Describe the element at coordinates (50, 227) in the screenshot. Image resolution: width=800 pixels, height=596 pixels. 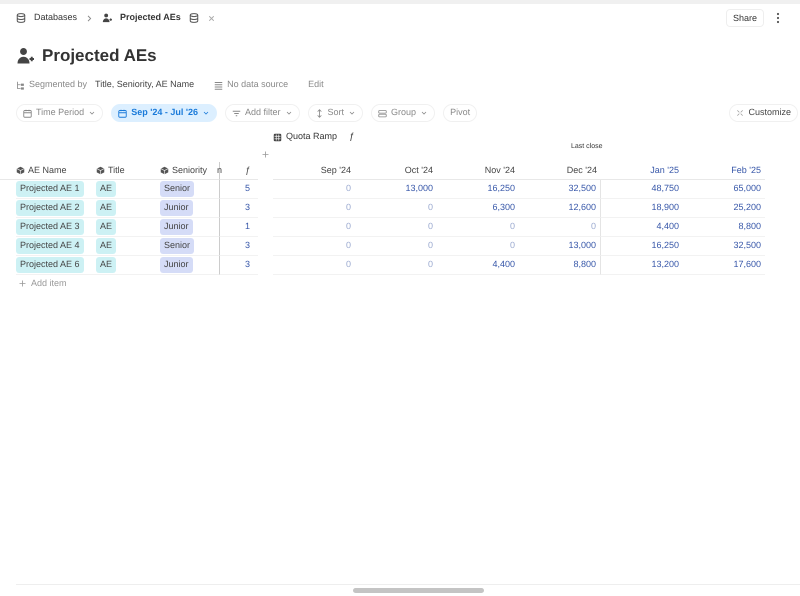
I see `name-chip: Projected AE 3` at that location.